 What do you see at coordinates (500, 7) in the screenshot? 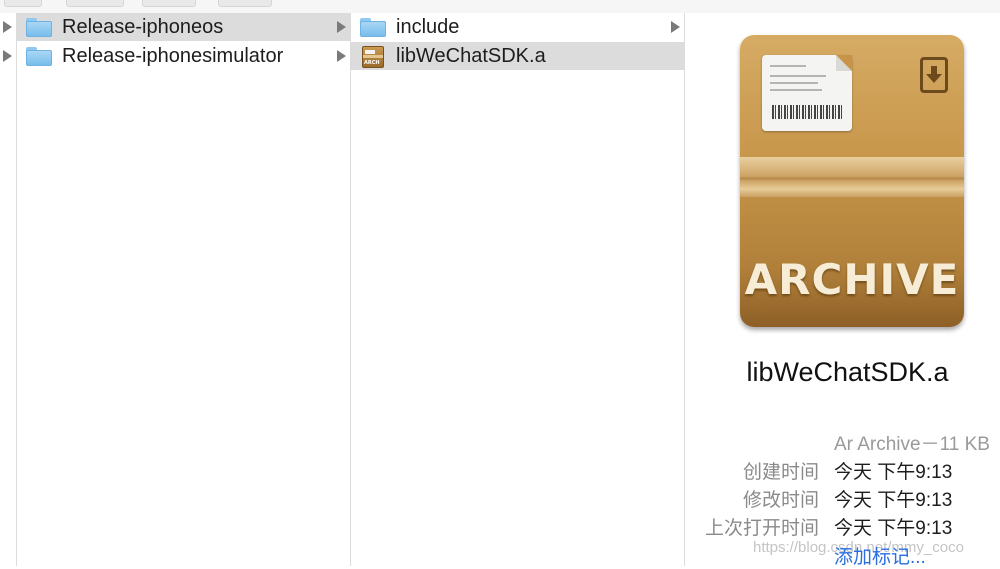
I see `toolbar-edge` at bounding box center [500, 7].